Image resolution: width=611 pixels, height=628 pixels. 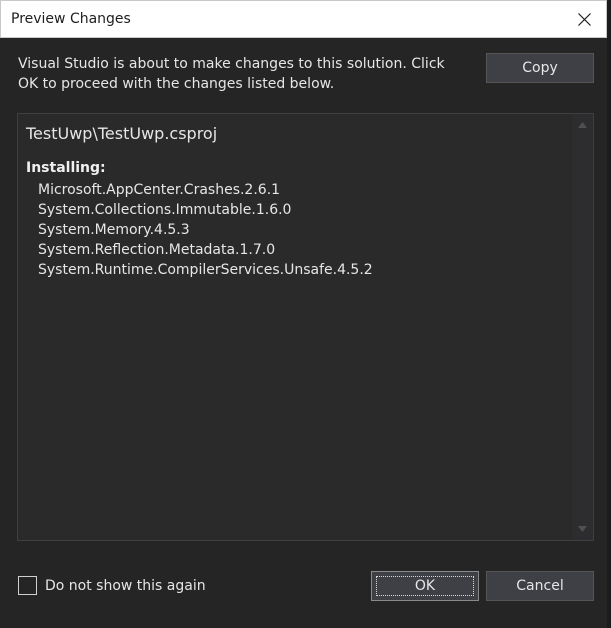 What do you see at coordinates (582, 327) in the screenshot?
I see `vertical-scrollbar` at bounding box center [582, 327].